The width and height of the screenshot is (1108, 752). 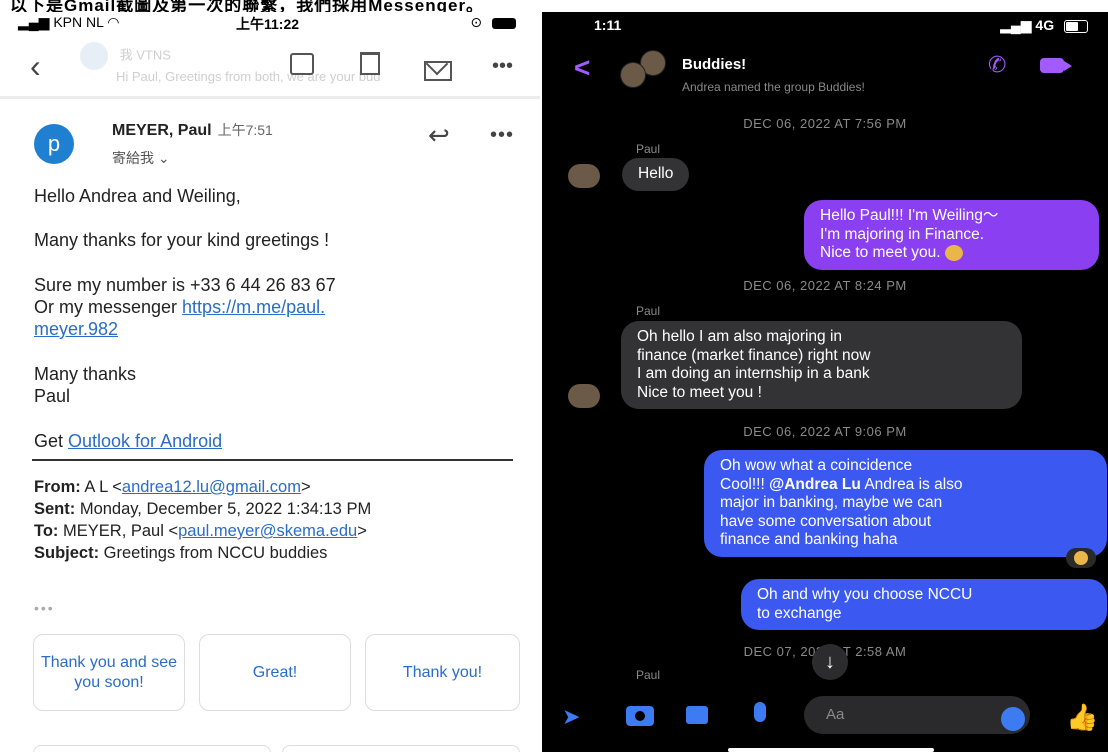 What do you see at coordinates (211, 487) in the screenshot?
I see `from-email-link: andrea12.lu@gmail.com` at bounding box center [211, 487].